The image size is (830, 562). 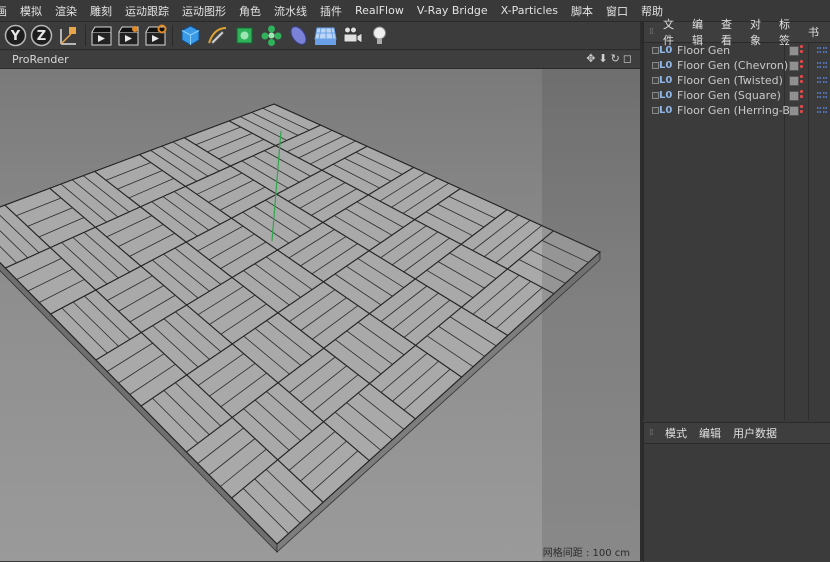 What do you see at coordinates (101, 11) in the screenshot?
I see `menu-item-sculpt: 雕刻` at bounding box center [101, 11].